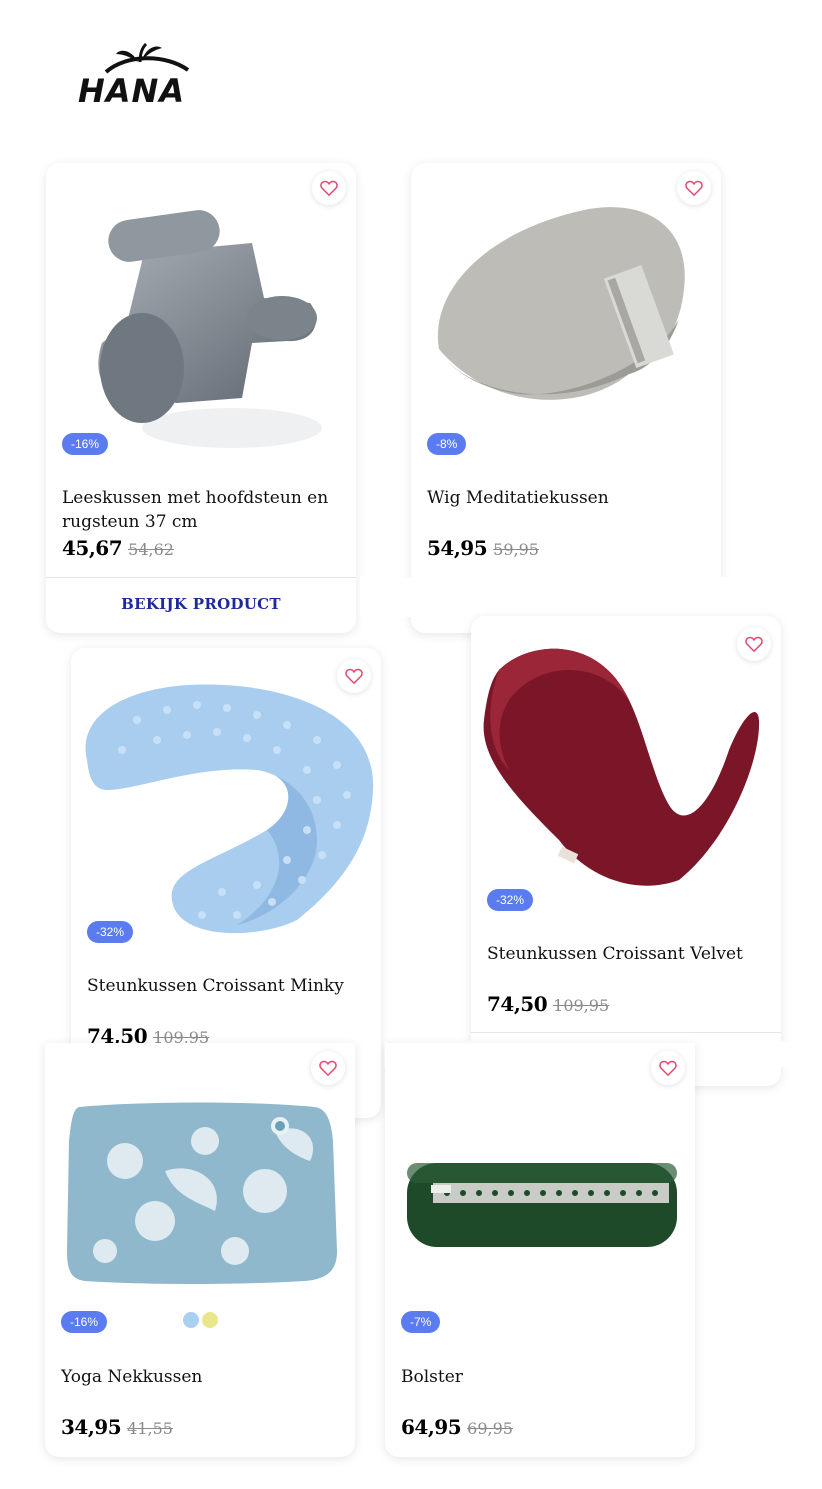 This screenshot has width=822, height=1489. Describe the element at coordinates (447, 444) in the screenshot. I see `discount-badge: -8%` at that location.